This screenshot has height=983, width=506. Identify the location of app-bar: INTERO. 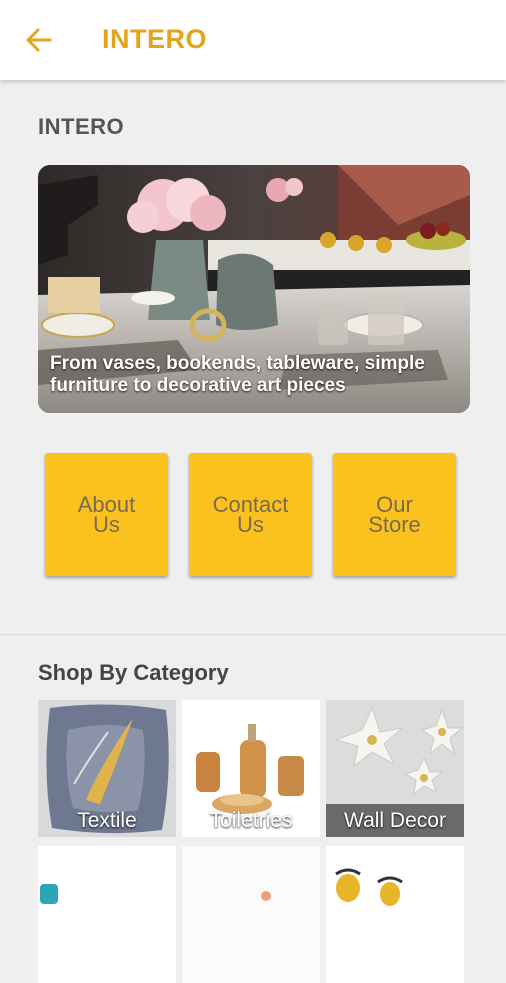
(253, 40).